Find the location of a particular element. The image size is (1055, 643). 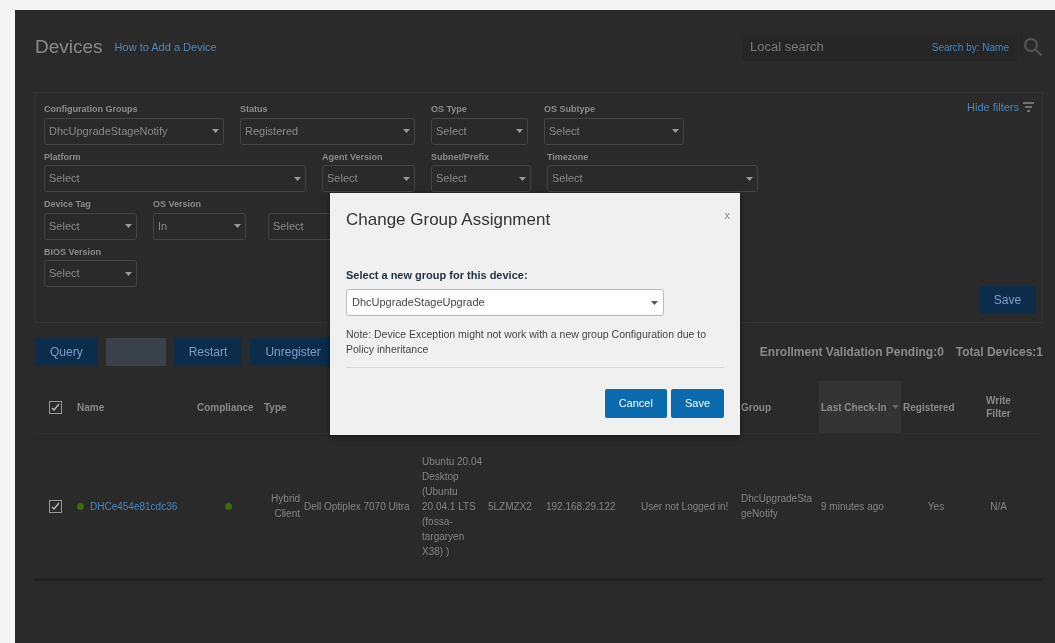

filter-label: OS Subtype is located at coordinates (570, 109).